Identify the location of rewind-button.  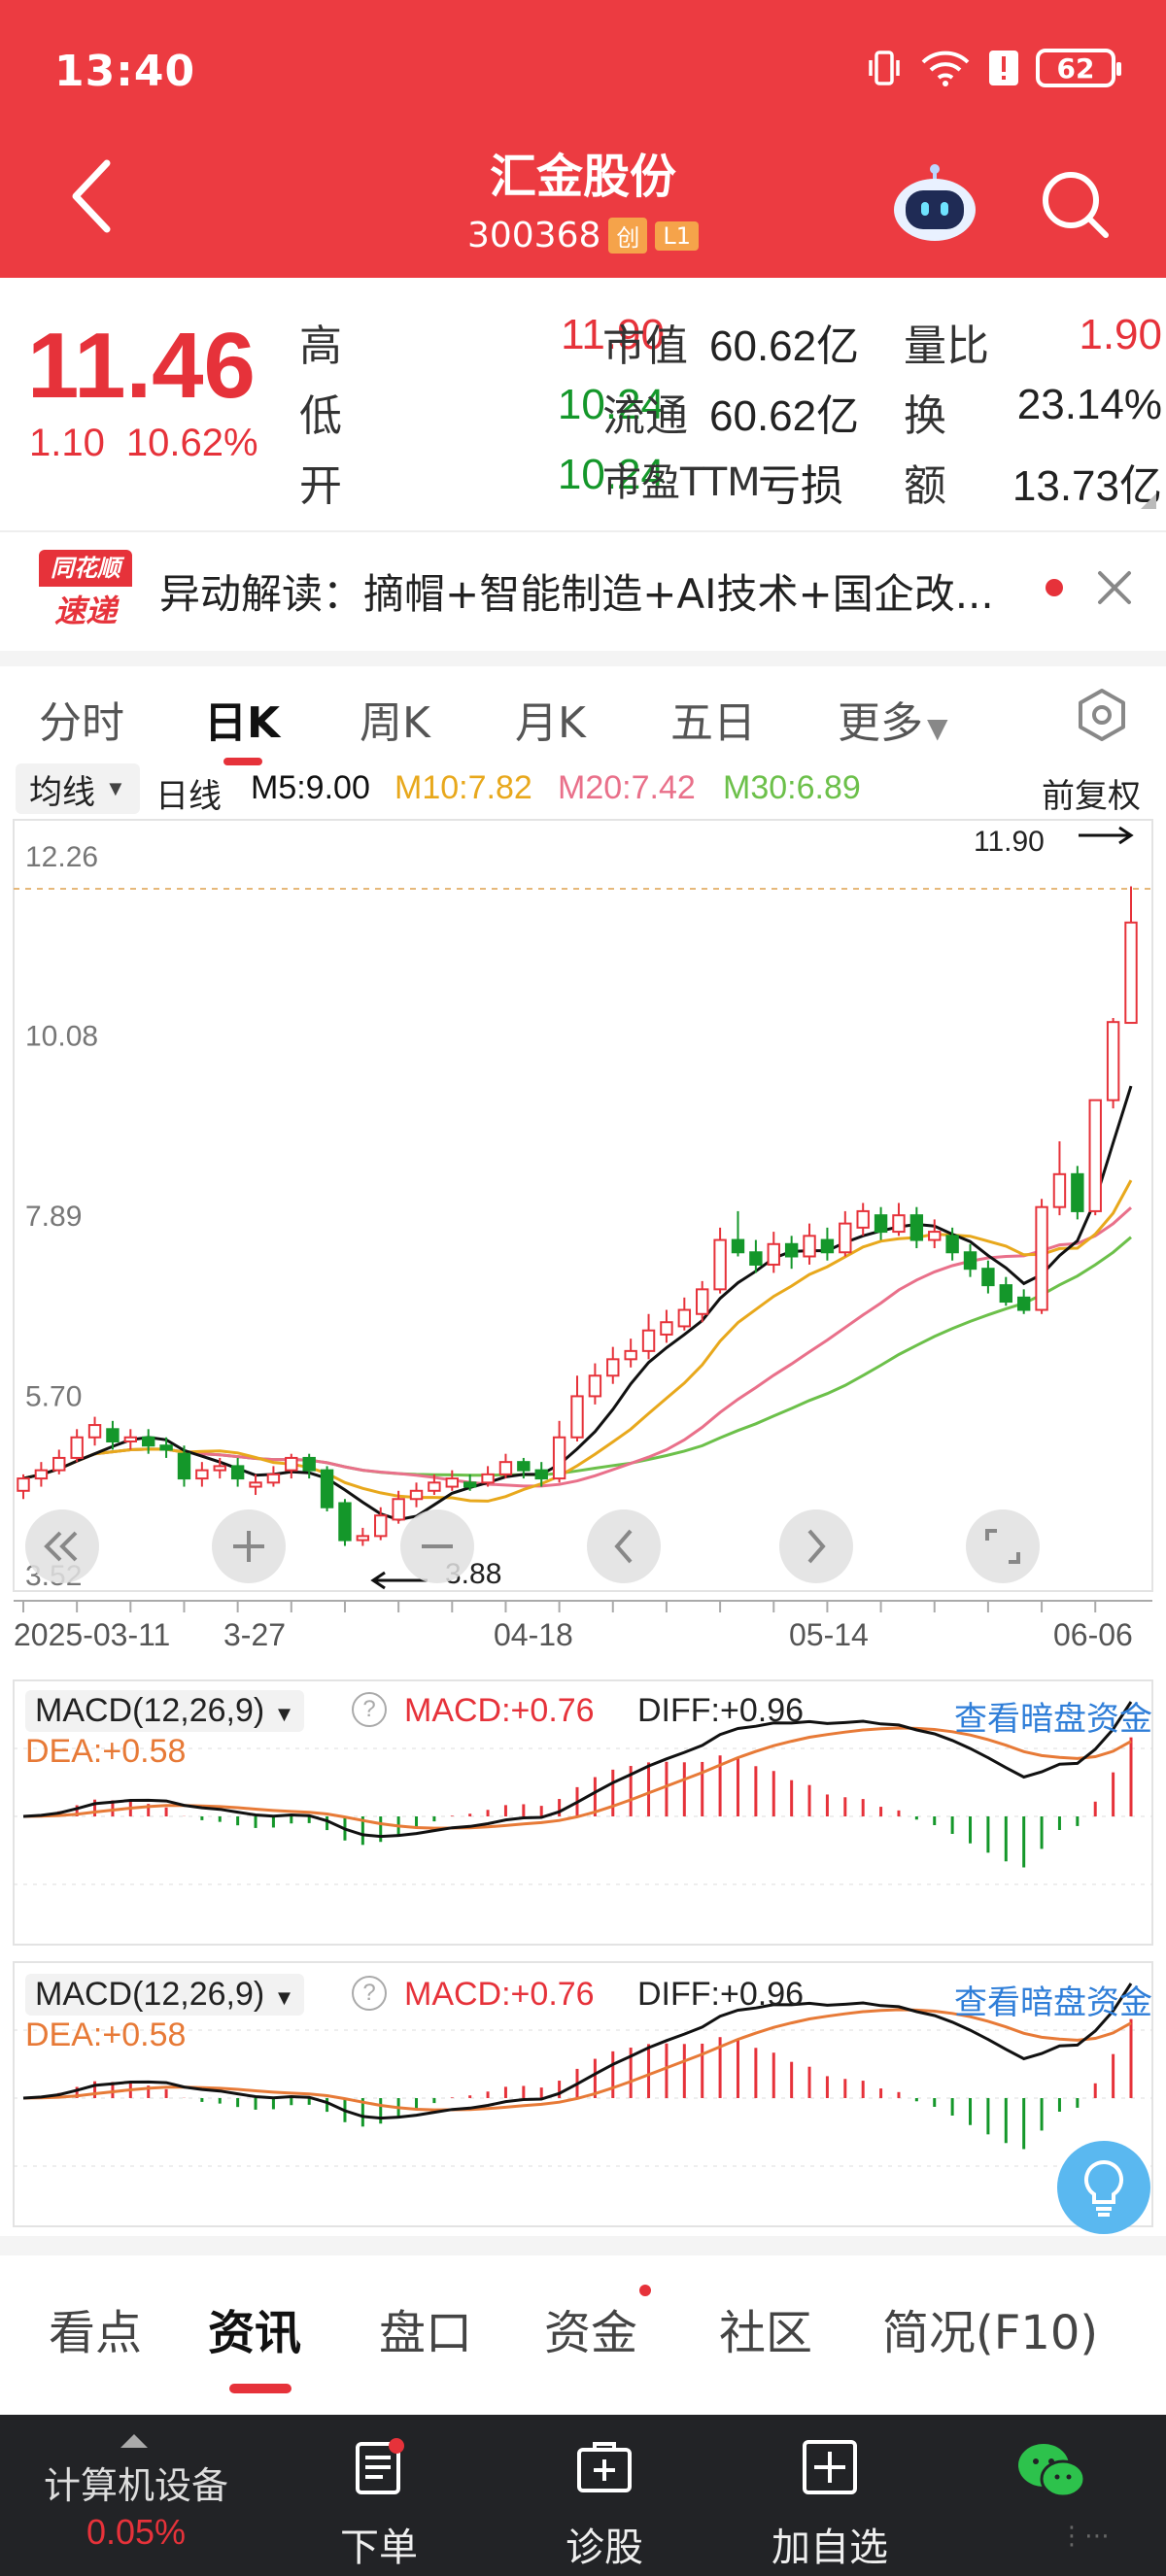
(62, 1546).